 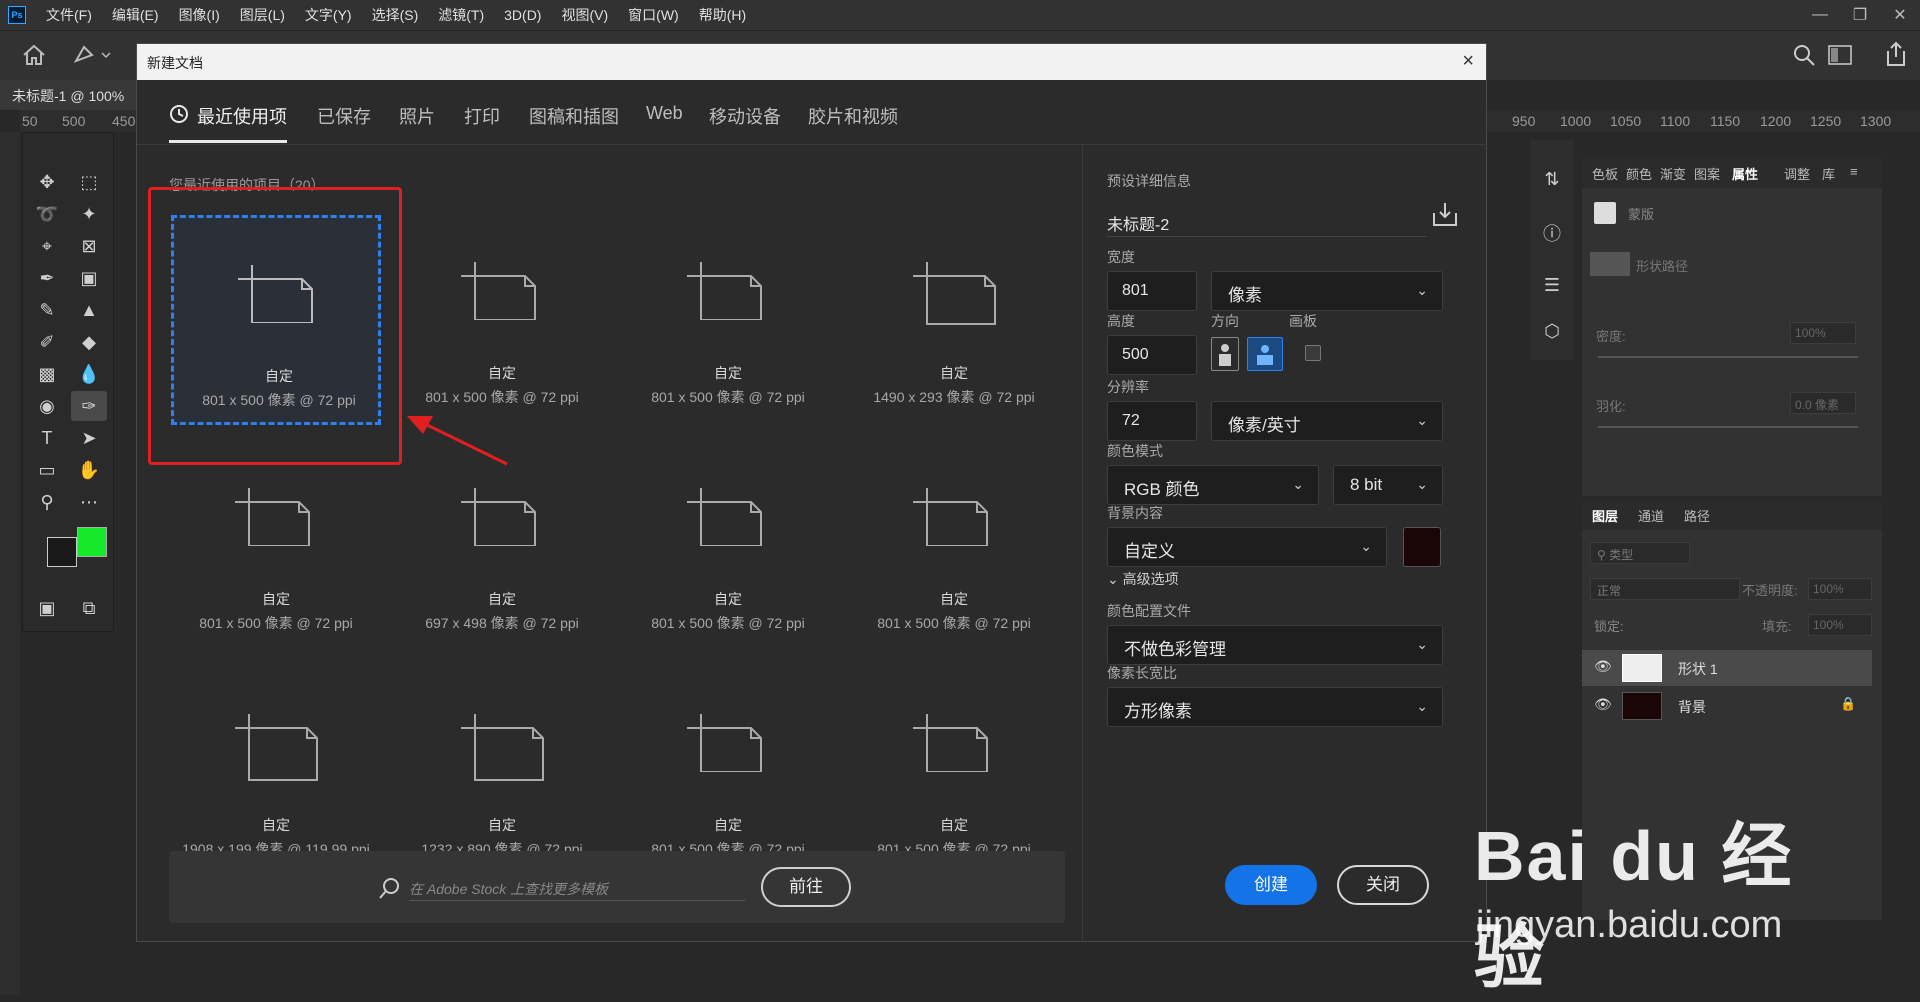 What do you see at coordinates (1605, 515) in the screenshot?
I see `tab-layers: 图层` at bounding box center [1605, 515].